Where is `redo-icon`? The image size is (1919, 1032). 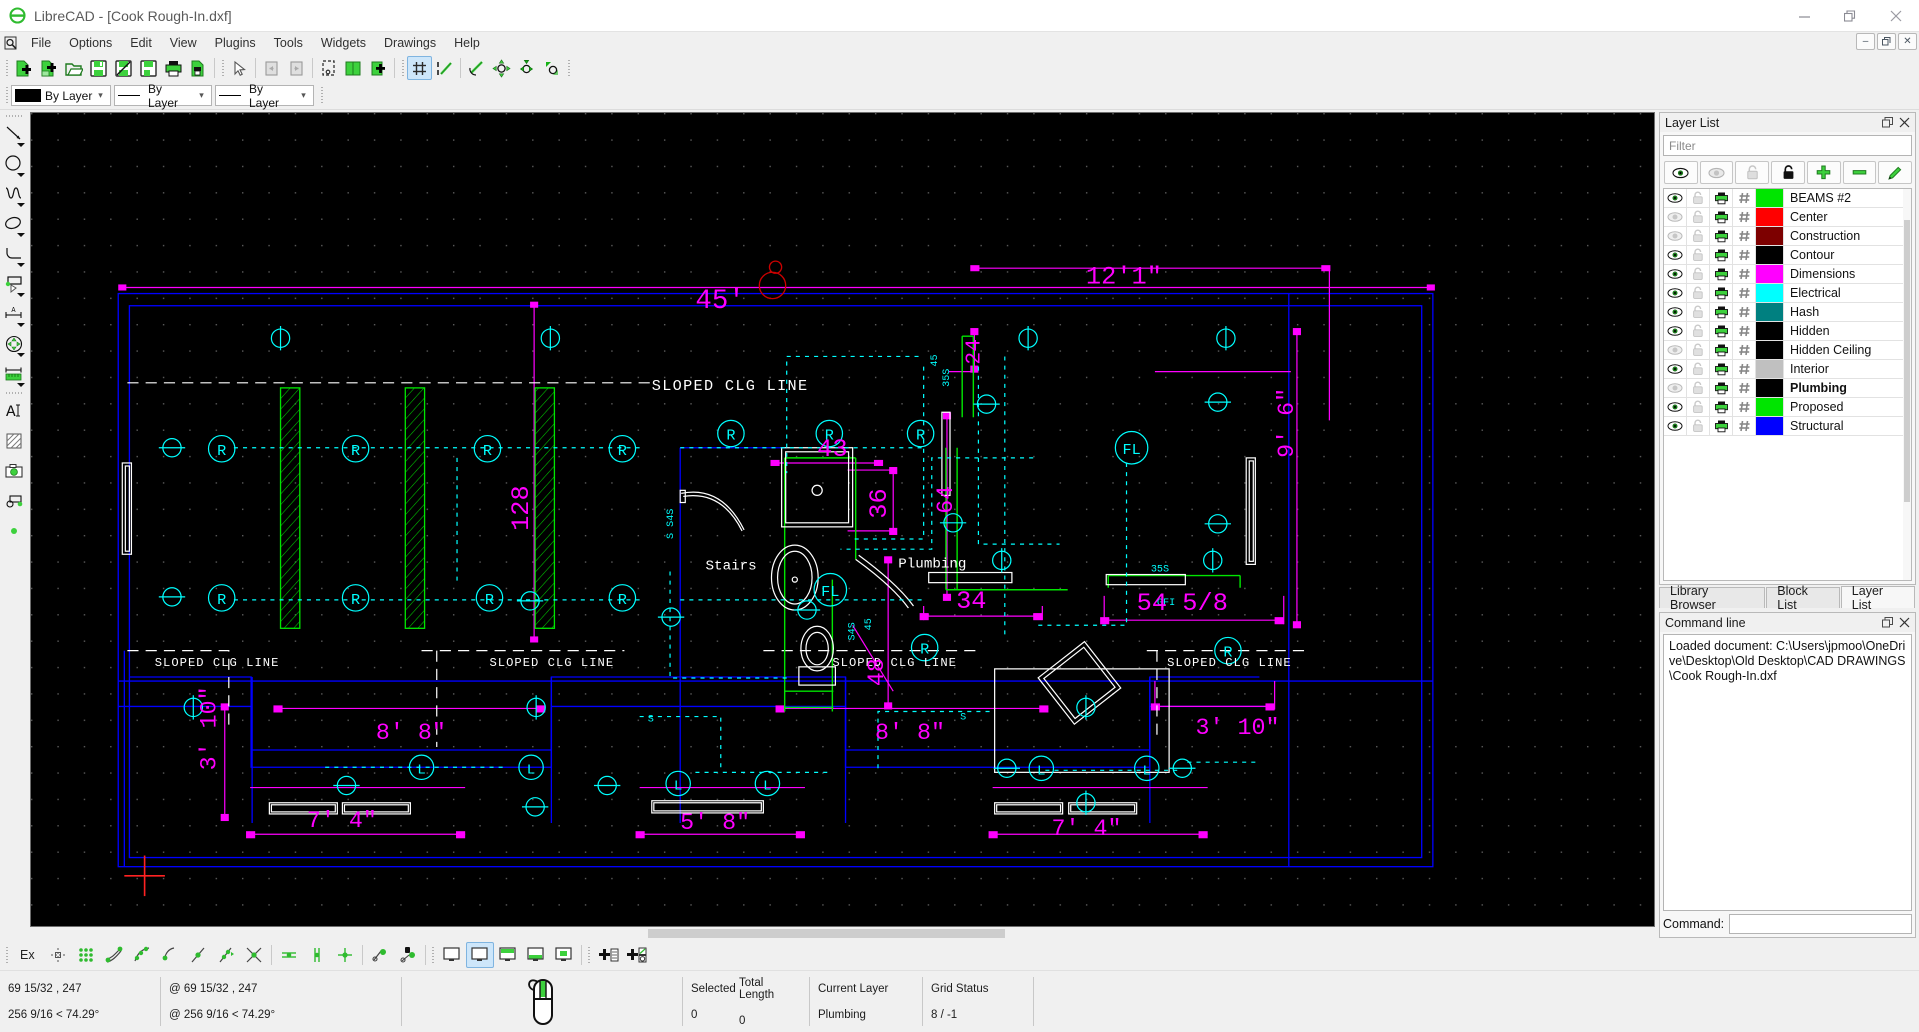 redo-icon is located at coordinates (296, 68).